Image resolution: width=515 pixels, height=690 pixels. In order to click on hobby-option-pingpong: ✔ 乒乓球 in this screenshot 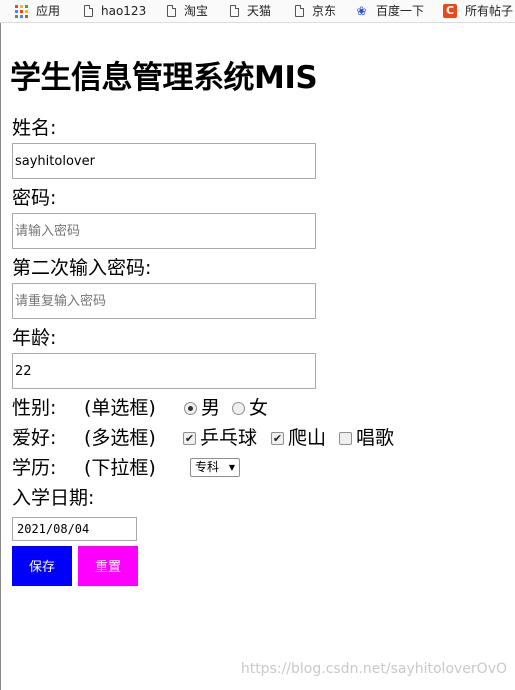, I will do `click(220, 438)`.